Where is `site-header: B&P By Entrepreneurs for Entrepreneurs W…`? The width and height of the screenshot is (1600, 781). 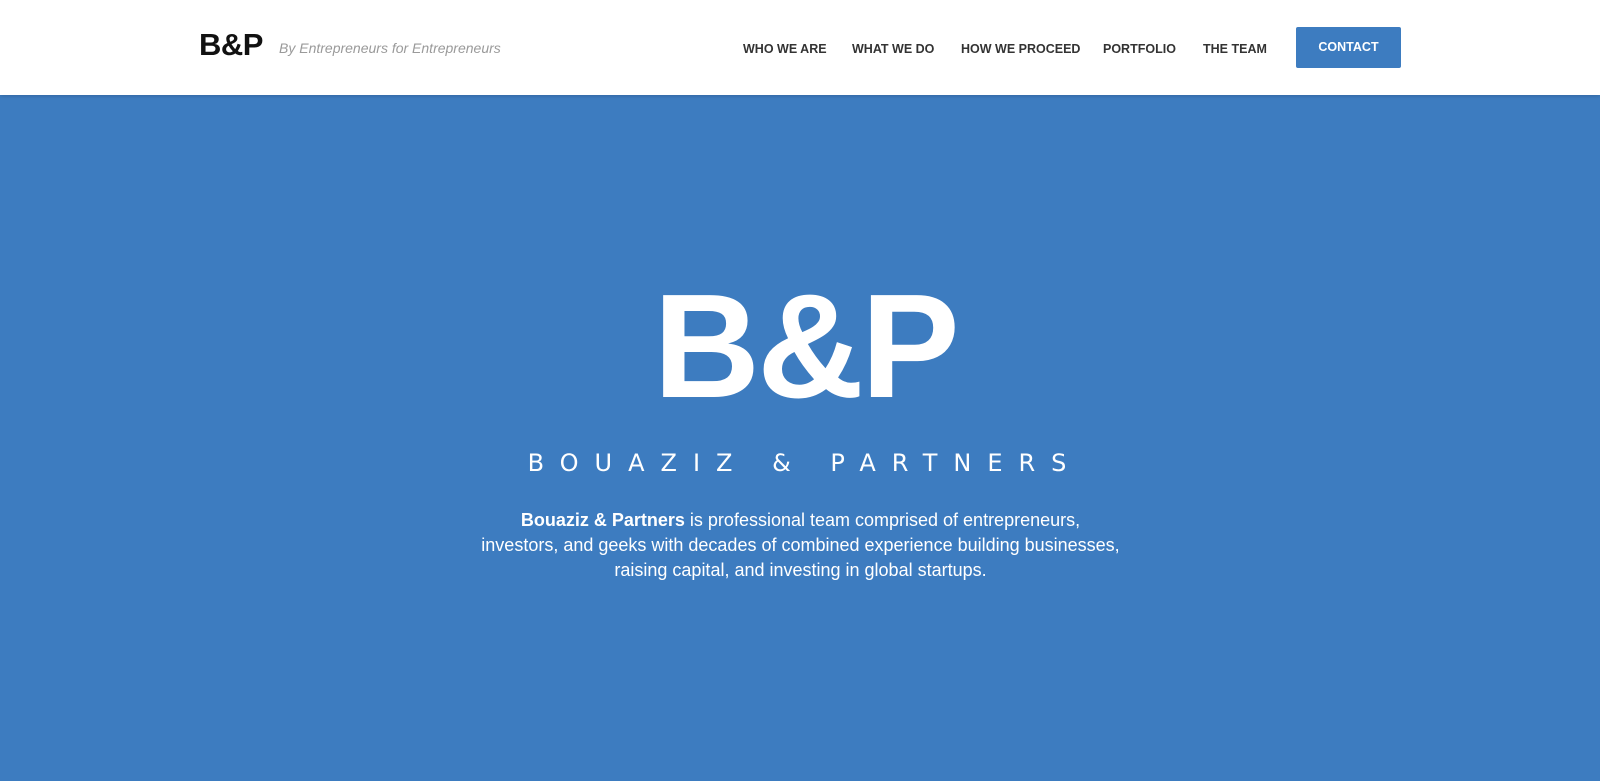 site-header: B&P By Entrepreneurs for Entrepreneurs W… is located at coordinates (800, 47).